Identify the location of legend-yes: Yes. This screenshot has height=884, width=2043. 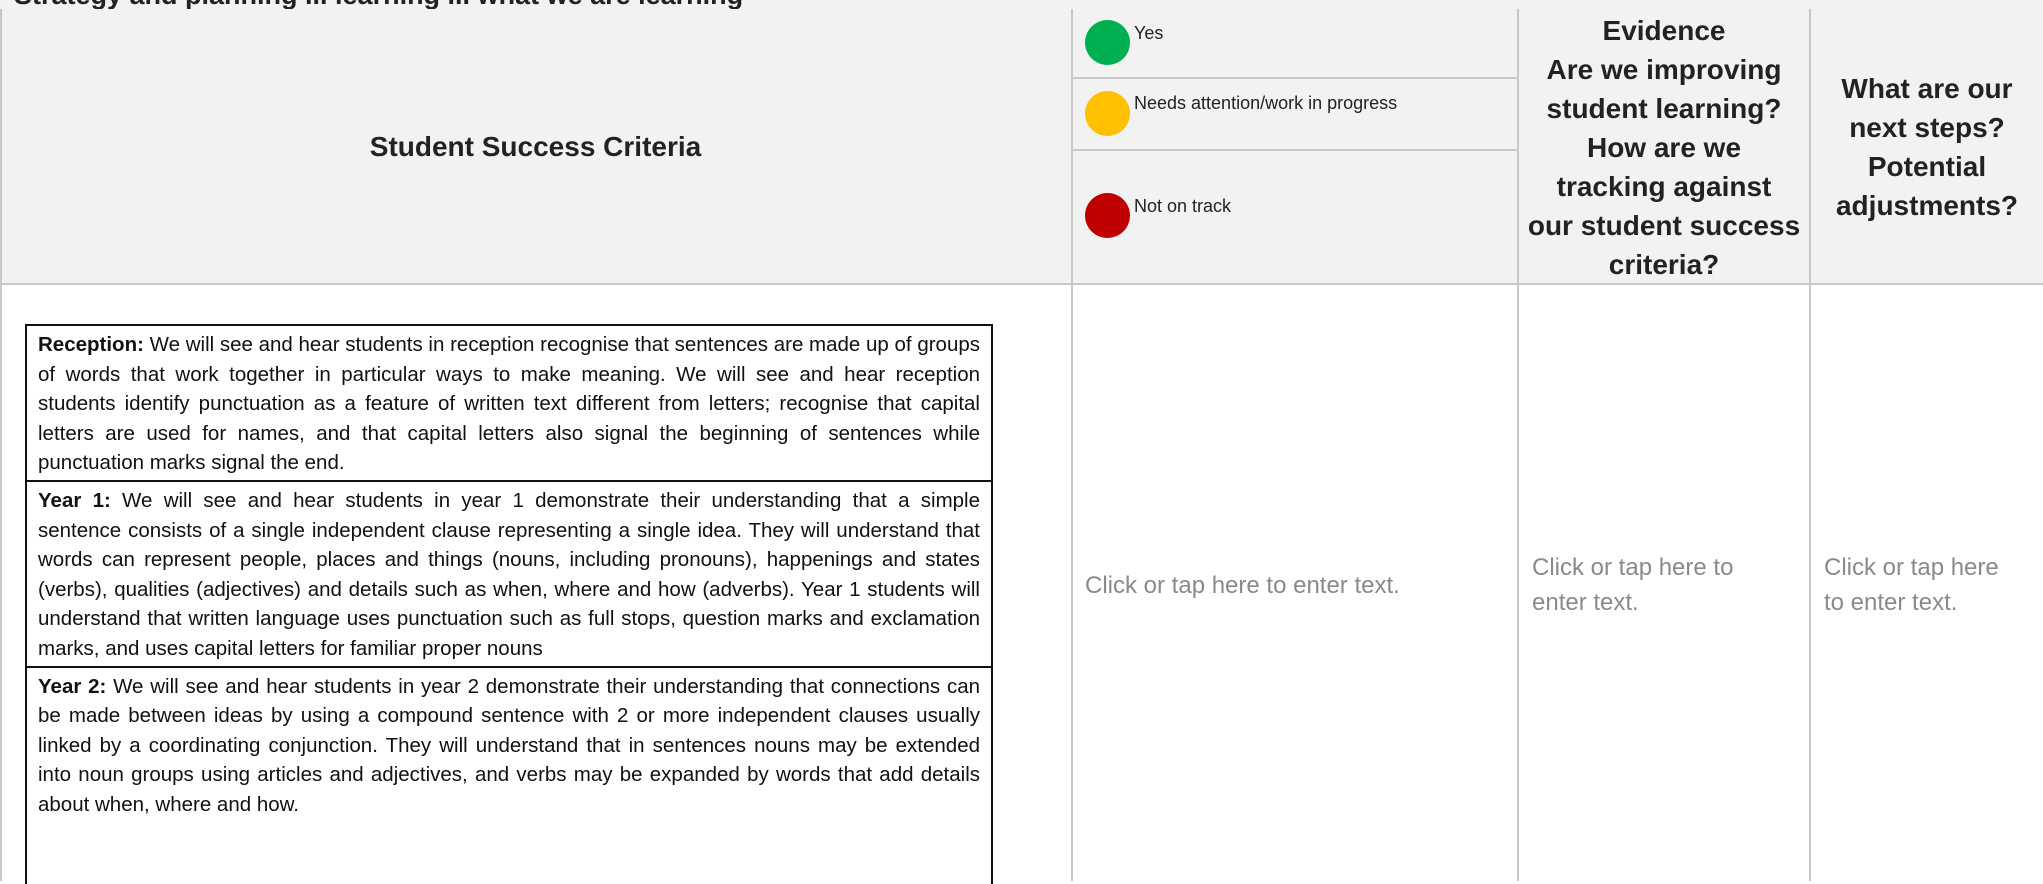
(1295, 43).